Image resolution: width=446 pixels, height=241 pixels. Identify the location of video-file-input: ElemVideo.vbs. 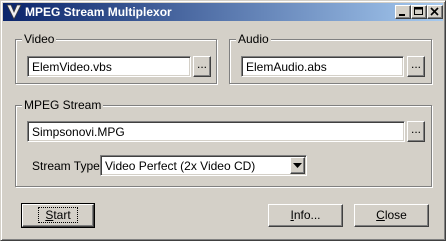
(109, 66).